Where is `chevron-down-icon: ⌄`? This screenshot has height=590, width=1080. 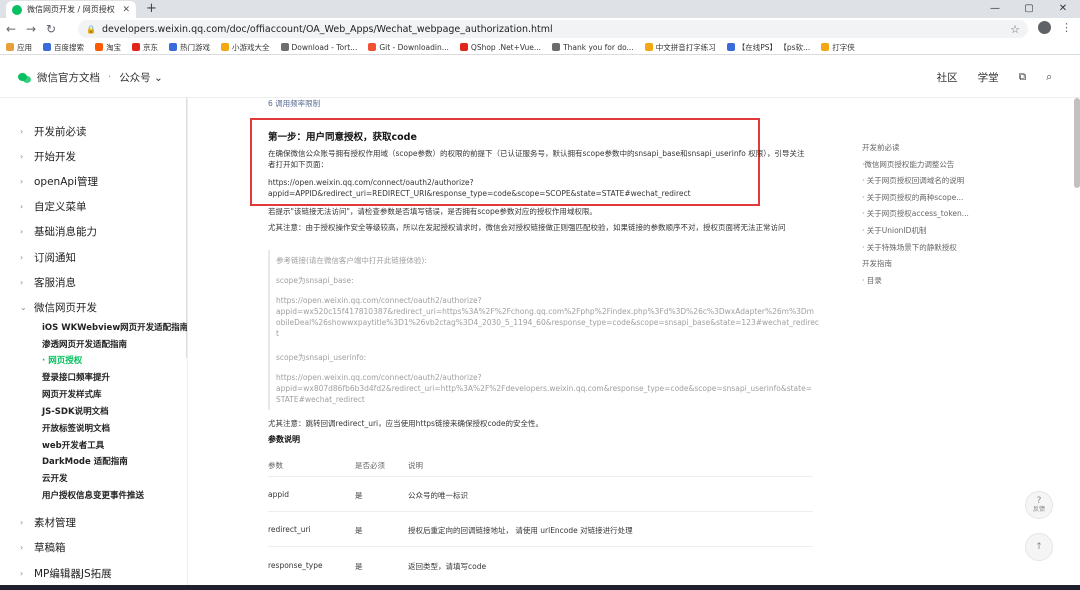
chevron-down-icon: ⌄ is located at coordinates (158, 78).